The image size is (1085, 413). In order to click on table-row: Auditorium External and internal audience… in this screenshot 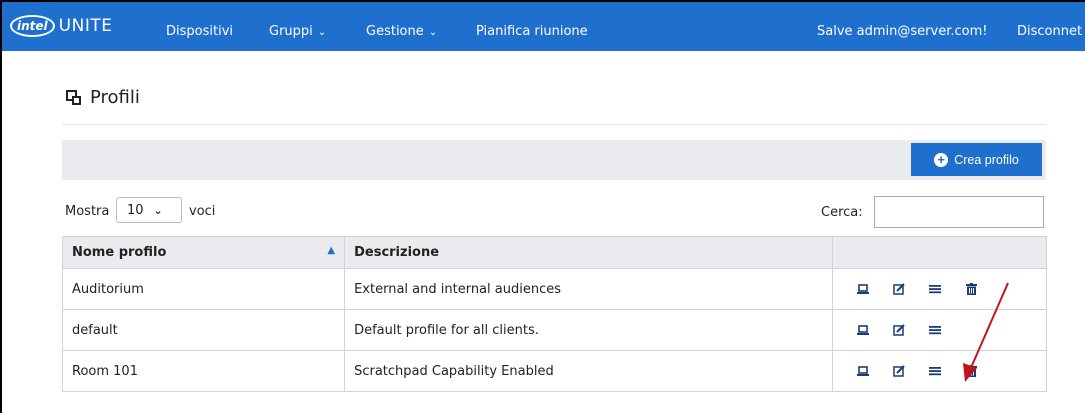, I will do `click(554, 289)`.